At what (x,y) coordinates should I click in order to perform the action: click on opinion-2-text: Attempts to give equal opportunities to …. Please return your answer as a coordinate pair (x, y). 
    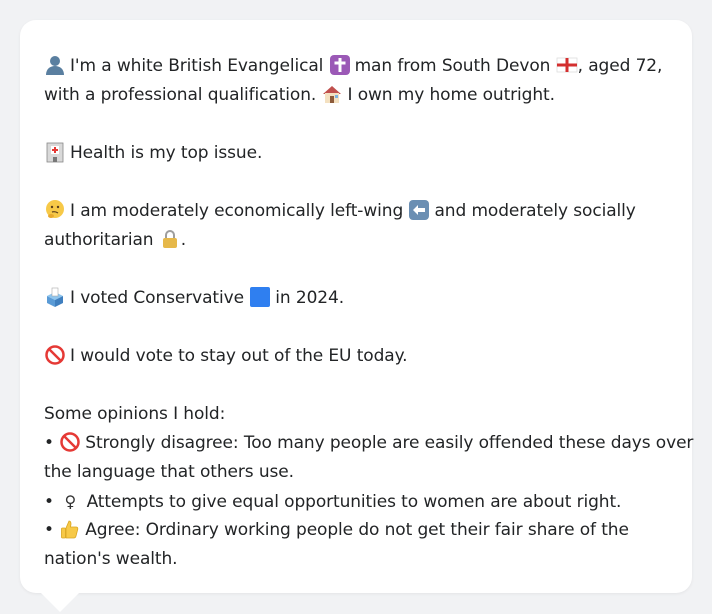
    Looking at the image, I should click on (354, 502).